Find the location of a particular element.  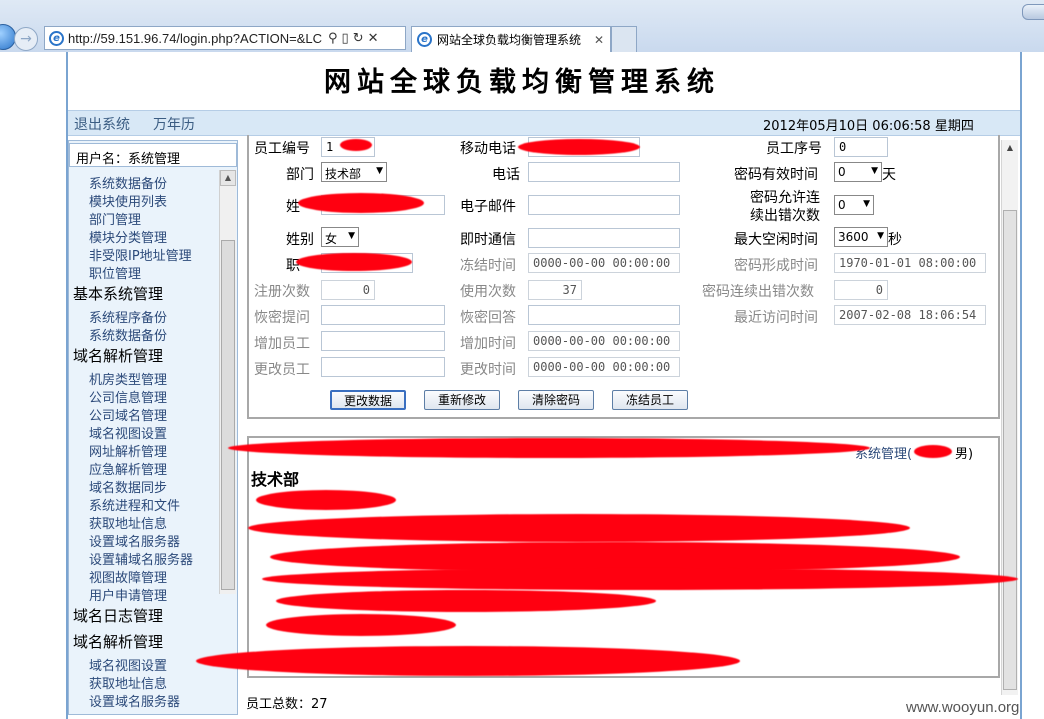

label-recover-q: 恢密提问 is located at coordinates (282, 318).